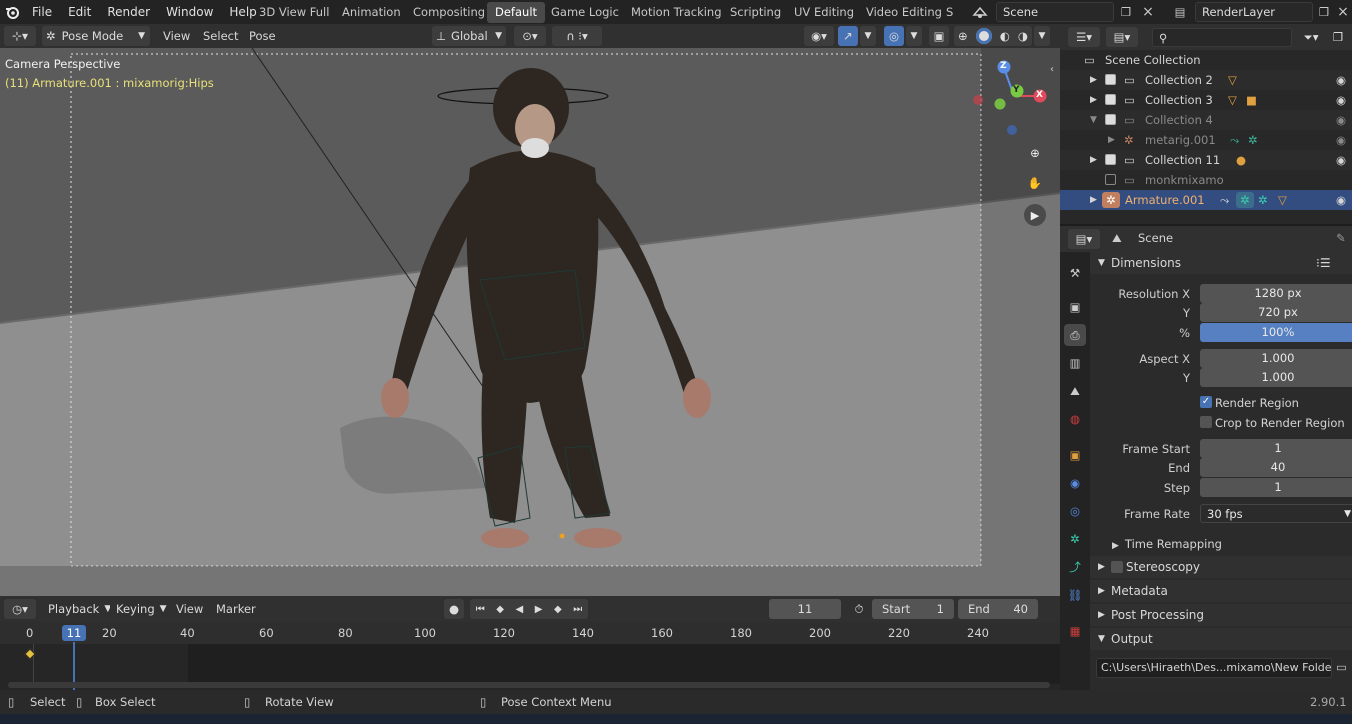 The height and width of the screenshot is (724, 1352). What do you see at coordinates (1075, 595) in the screenshot?
I see `bone-constraint-tab-icon: ⛓` at bounding box center [1075, 595].